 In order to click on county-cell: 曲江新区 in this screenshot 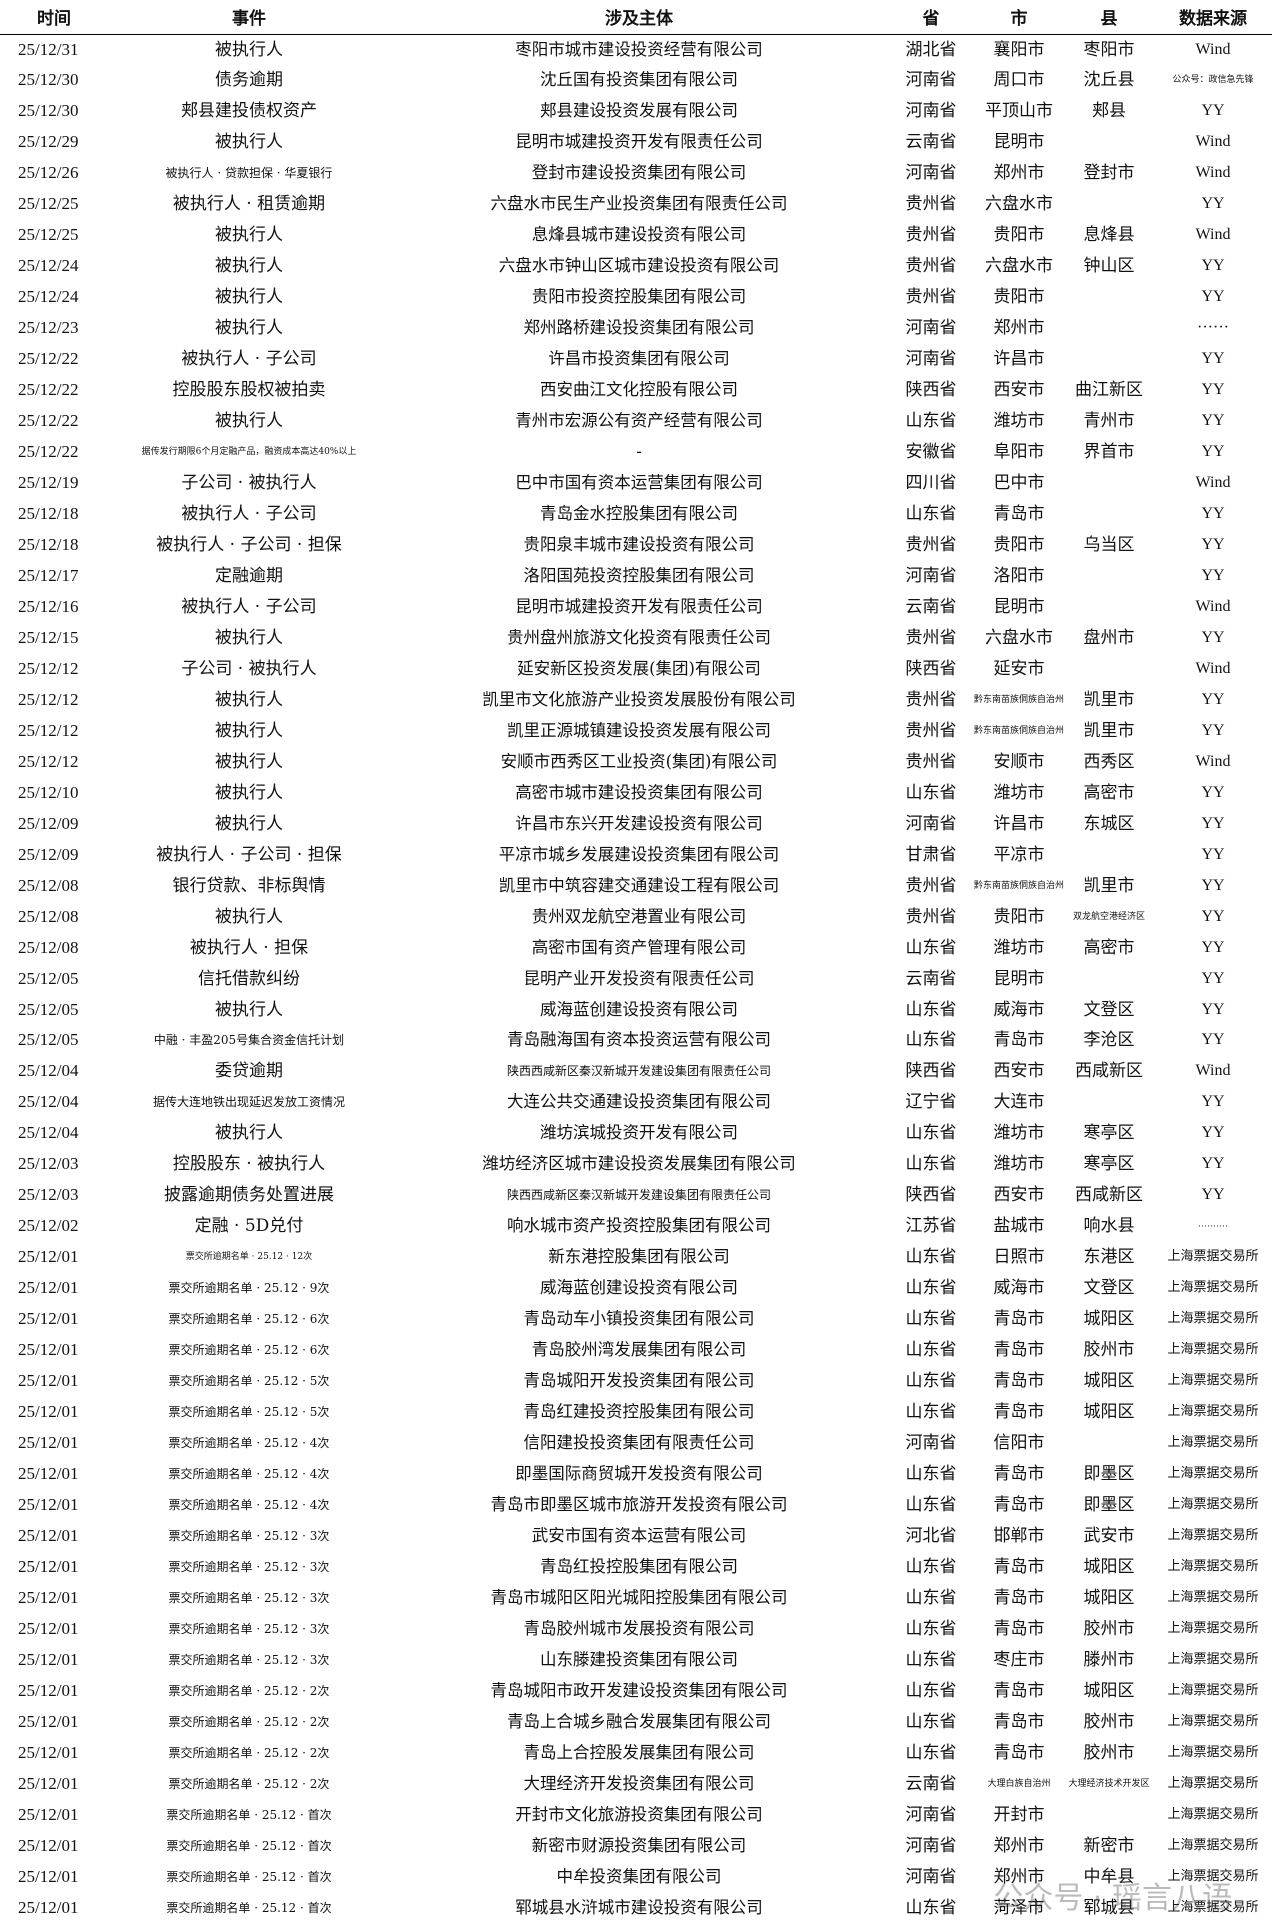, I will do `click(1109, 390)`.